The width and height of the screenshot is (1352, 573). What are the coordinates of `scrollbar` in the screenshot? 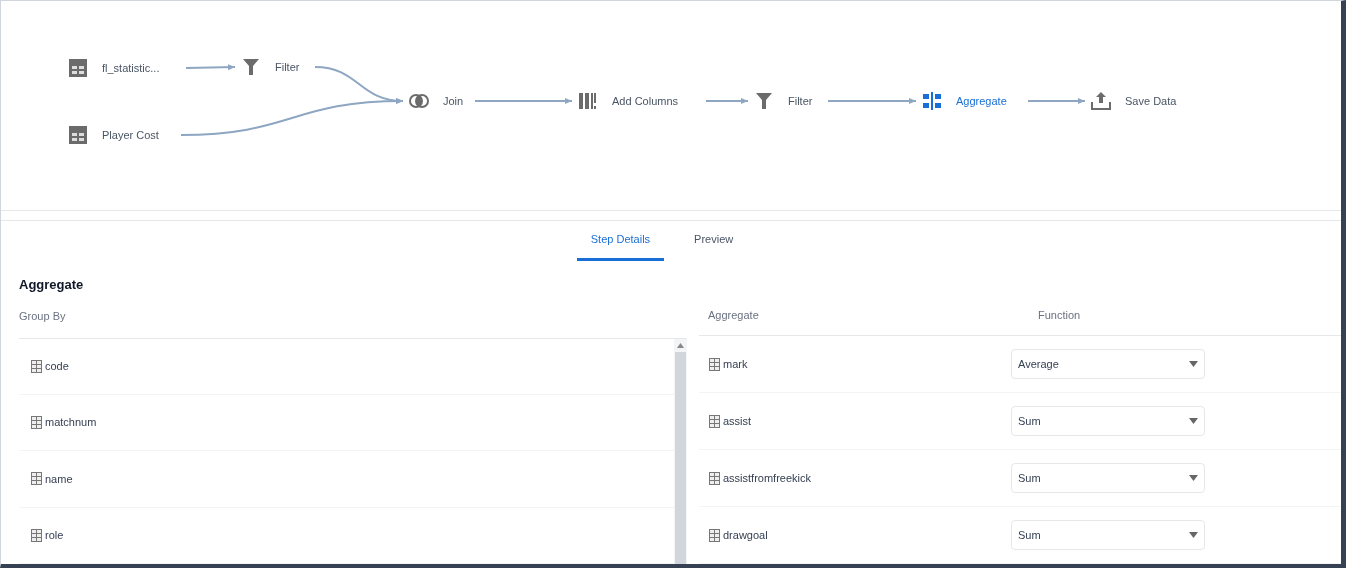 It's located at (680, 451).